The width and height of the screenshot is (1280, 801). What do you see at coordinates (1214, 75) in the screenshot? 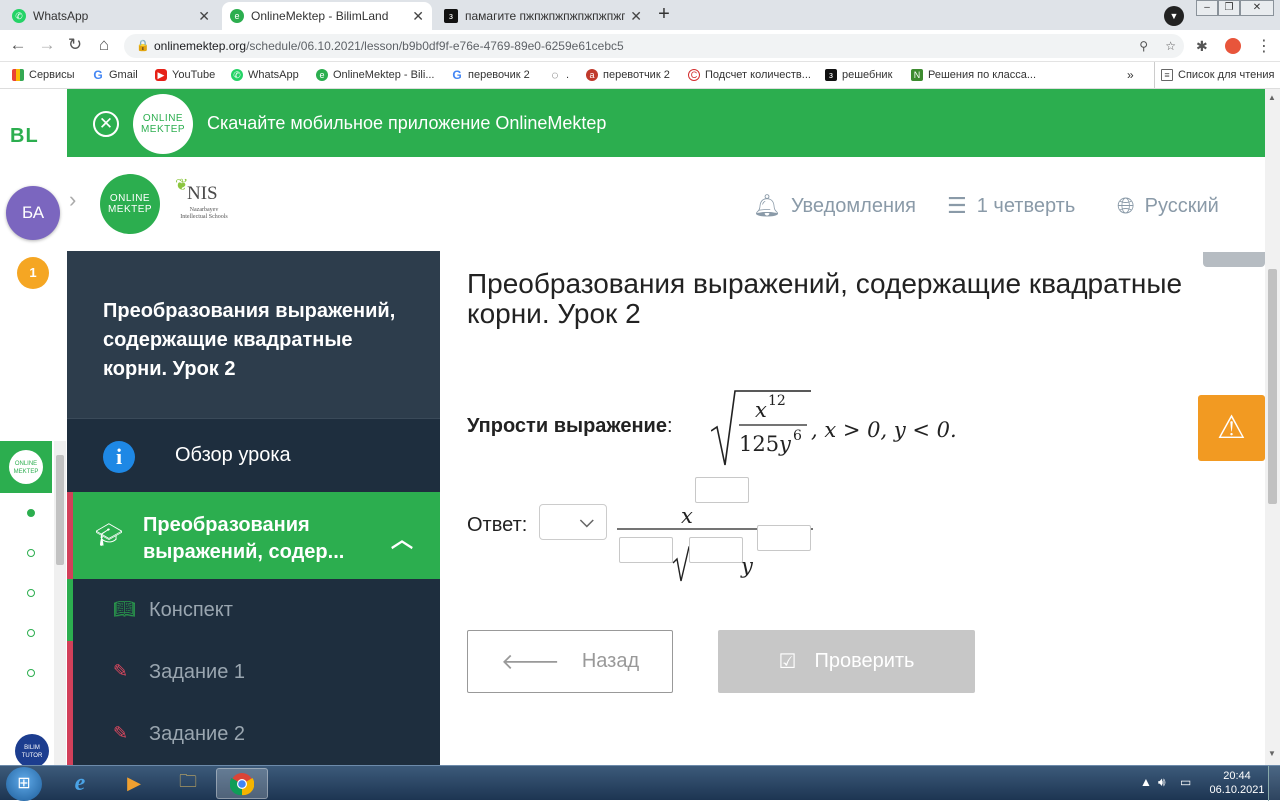
I see `reading-list-button: ≡ Список для чтения` at bounding box center [1214, 75].